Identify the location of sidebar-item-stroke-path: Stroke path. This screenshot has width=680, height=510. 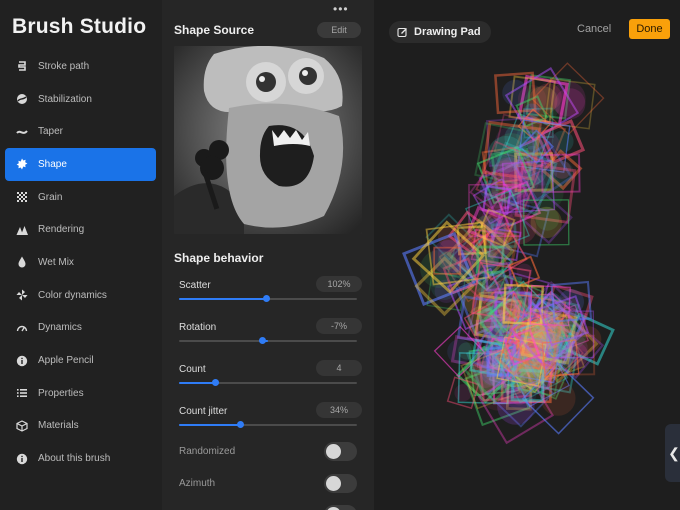
(80, 66).